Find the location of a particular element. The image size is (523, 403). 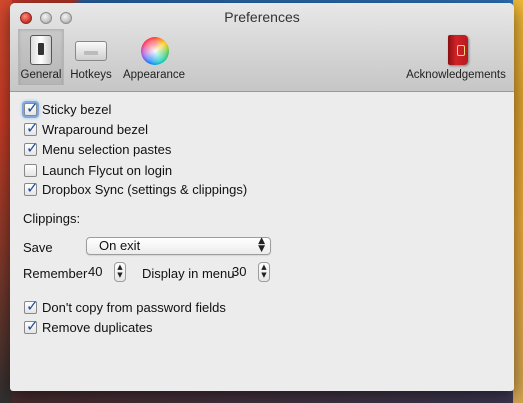

checkbox-label: Menu selection pastes is located at coordinates (107, 149).